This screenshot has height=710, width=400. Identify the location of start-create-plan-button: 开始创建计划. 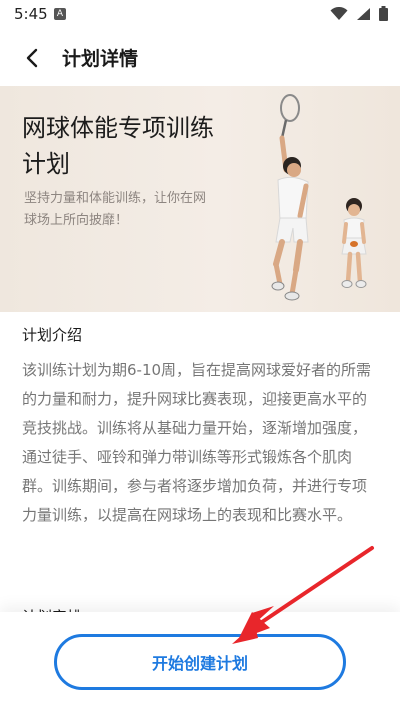
(200, 662).